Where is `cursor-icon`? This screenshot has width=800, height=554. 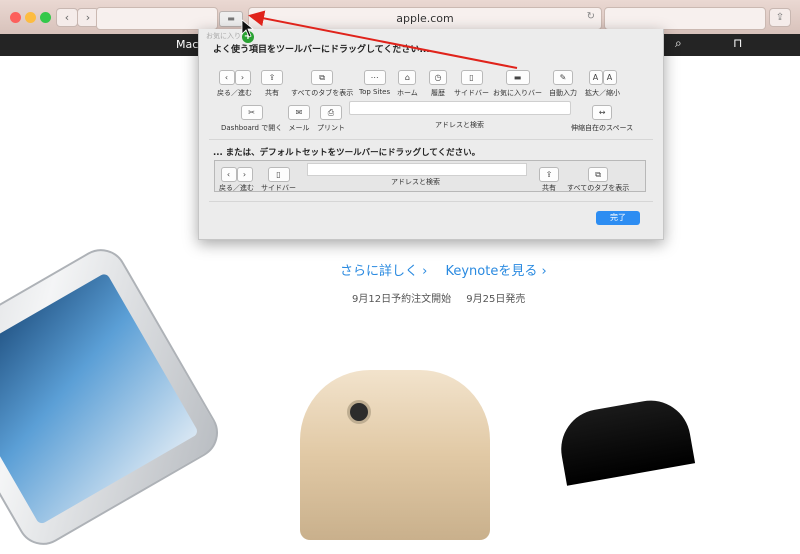 cursor-icon is located at coordinates (248, 28).